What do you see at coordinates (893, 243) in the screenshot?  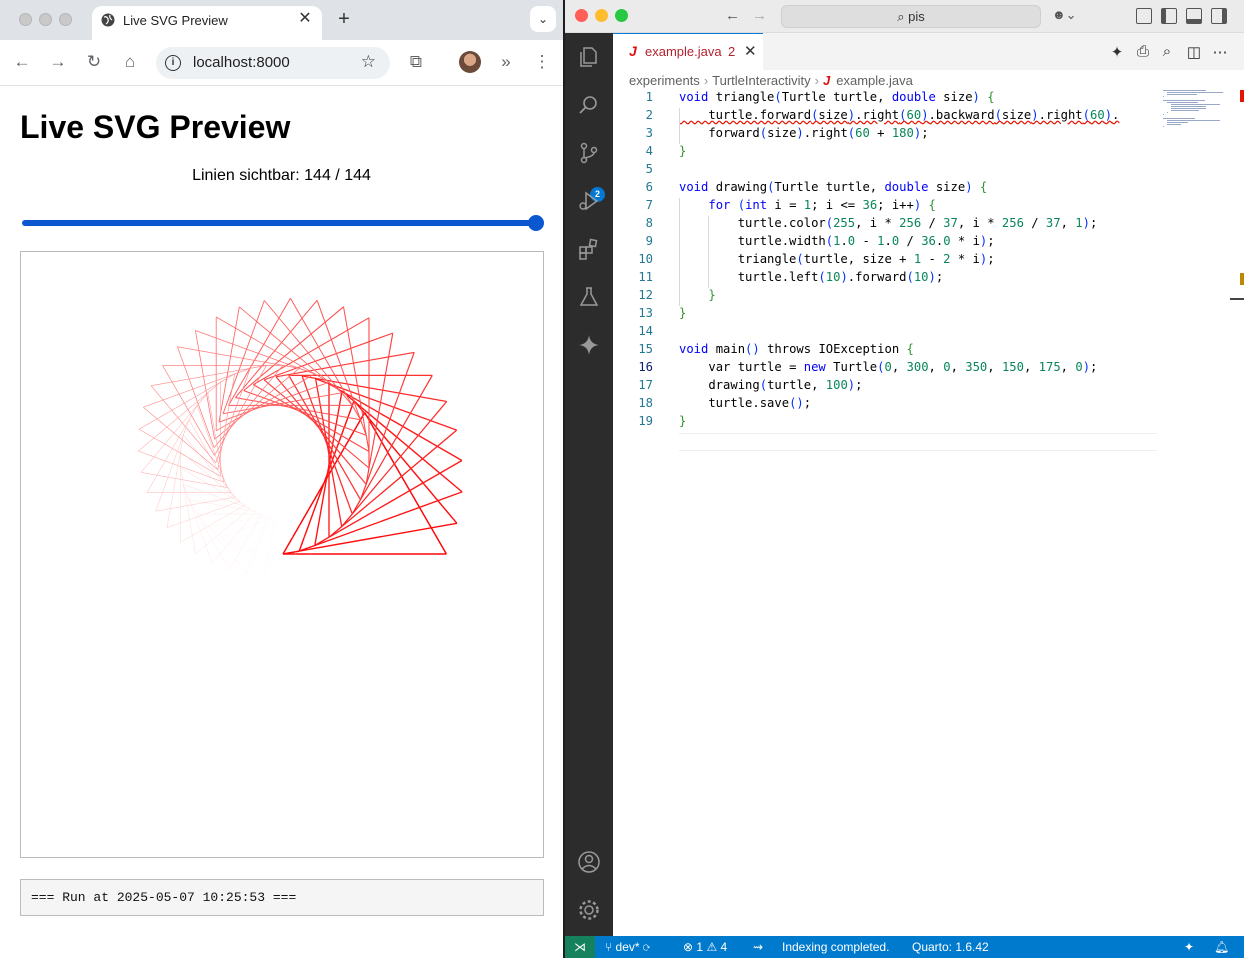 I see `code-line: 9 turtle.width(1.0 - 1.0 / 36.0 * i);` at bounding box center [893, 243].